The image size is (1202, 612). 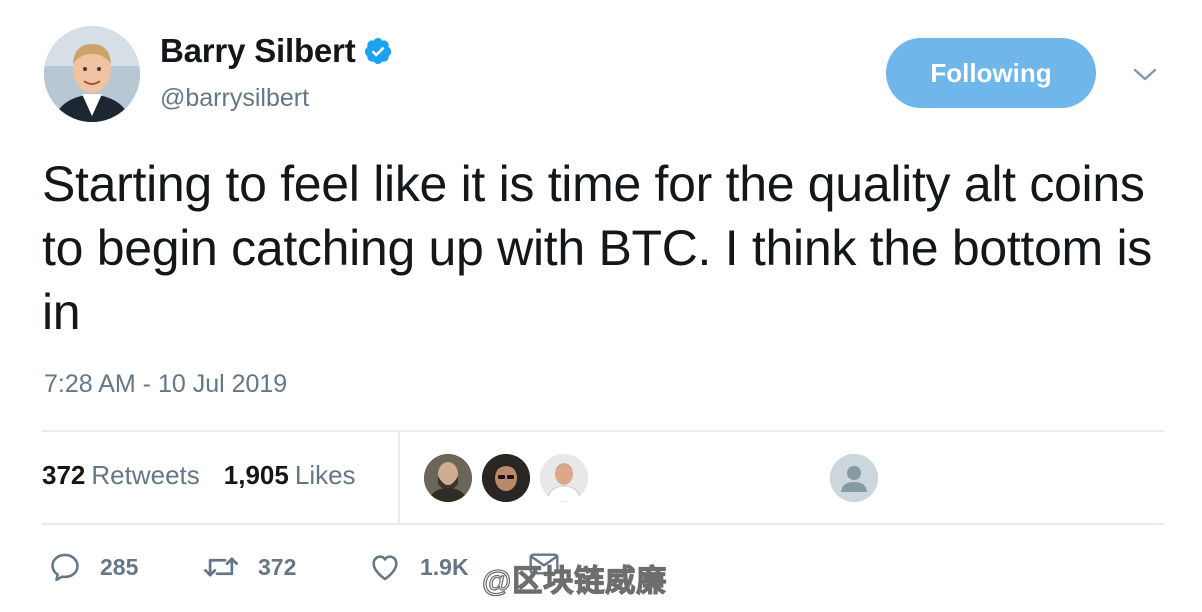 I want to click on likes-label: Likes, so click(x=325, y=475).